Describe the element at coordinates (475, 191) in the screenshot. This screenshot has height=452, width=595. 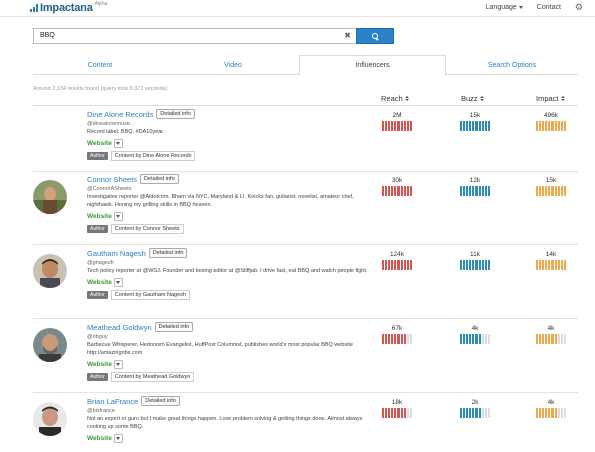
I see `buzz-bar` at that location.